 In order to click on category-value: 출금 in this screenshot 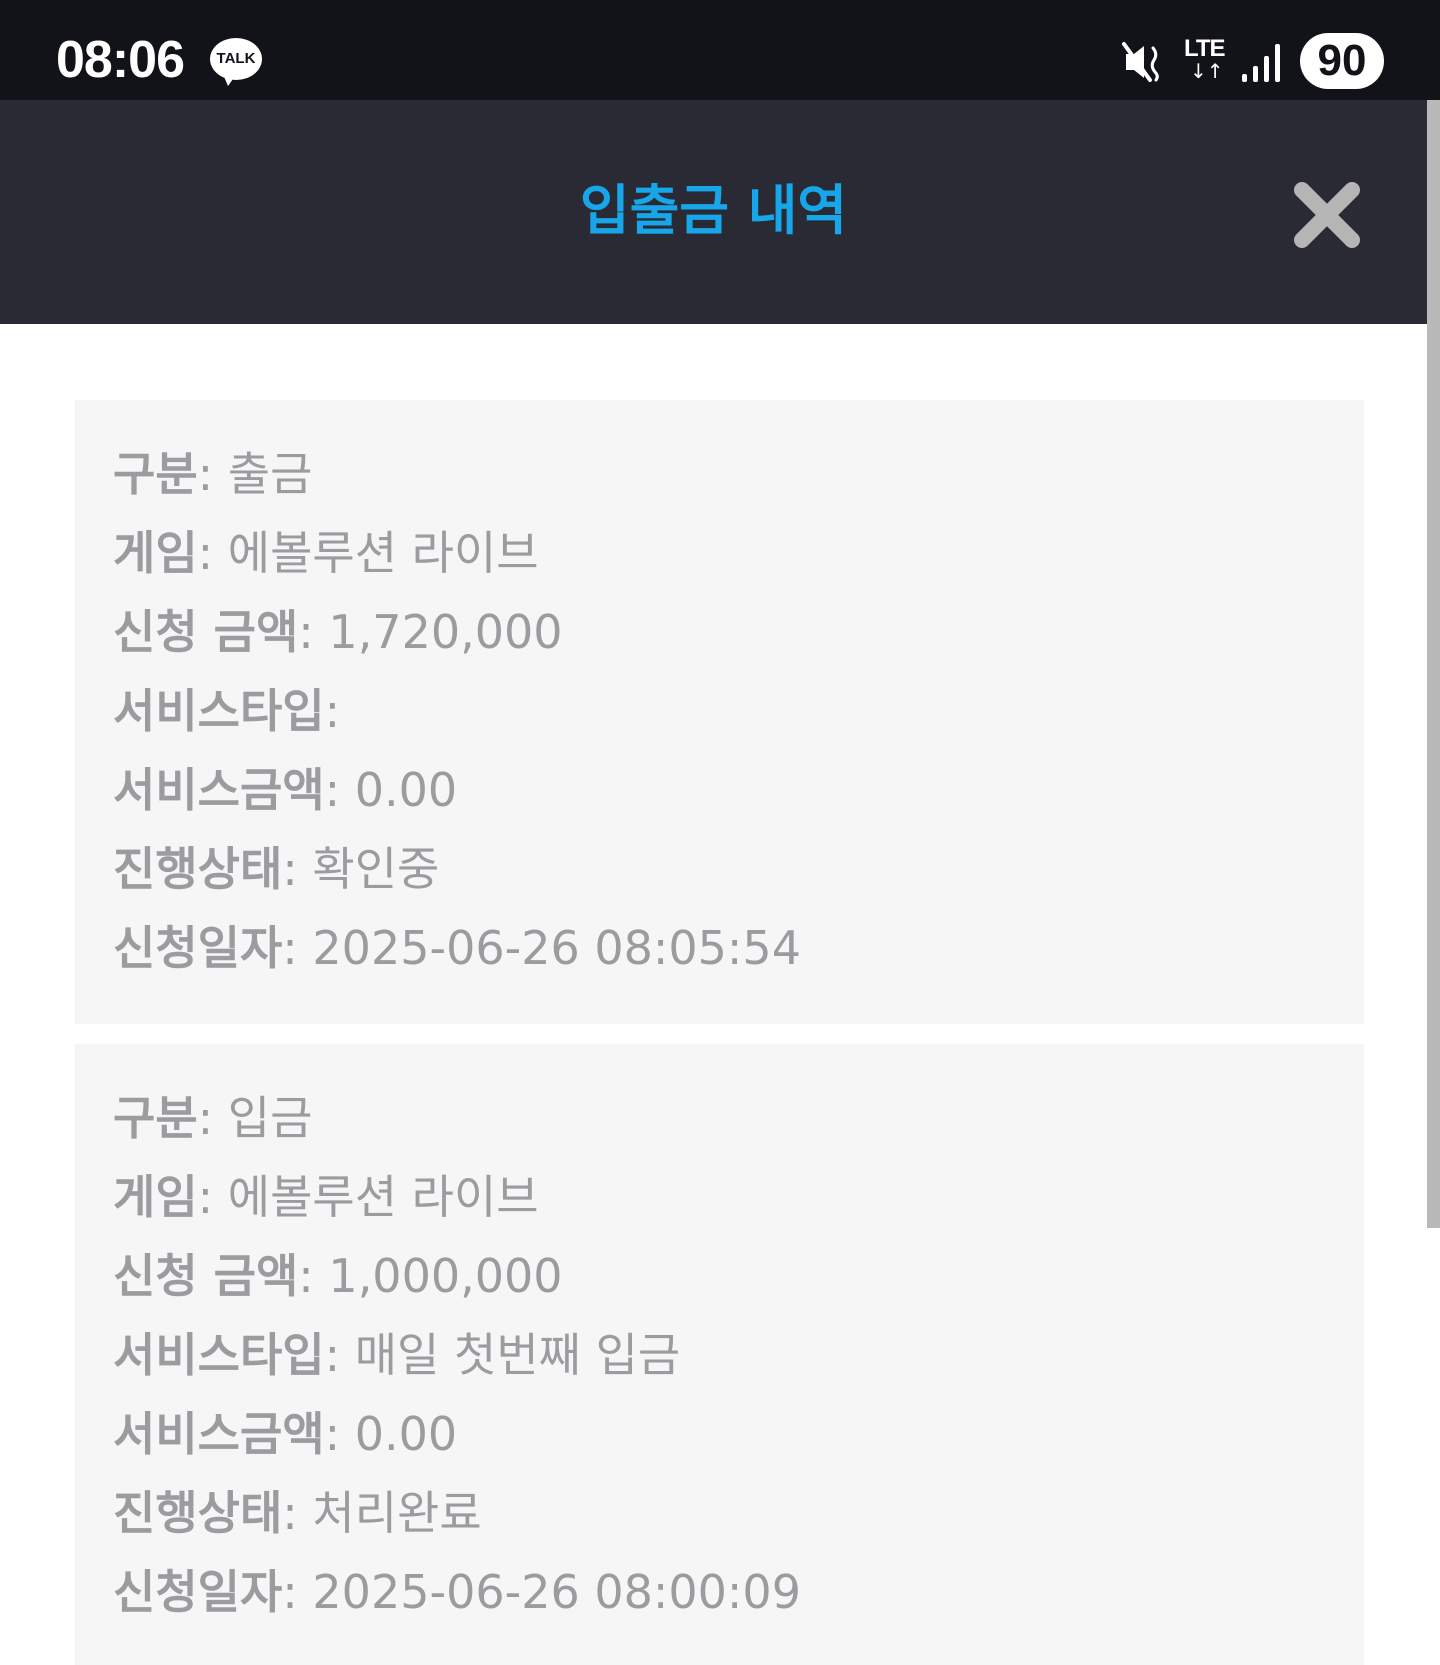, I will do `click(270, 474)`.